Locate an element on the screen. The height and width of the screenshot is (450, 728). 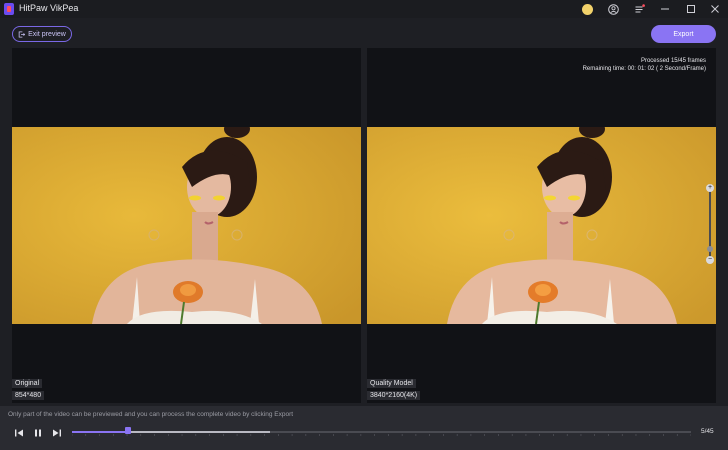
menu-icon is located at coordinates (639, 9).